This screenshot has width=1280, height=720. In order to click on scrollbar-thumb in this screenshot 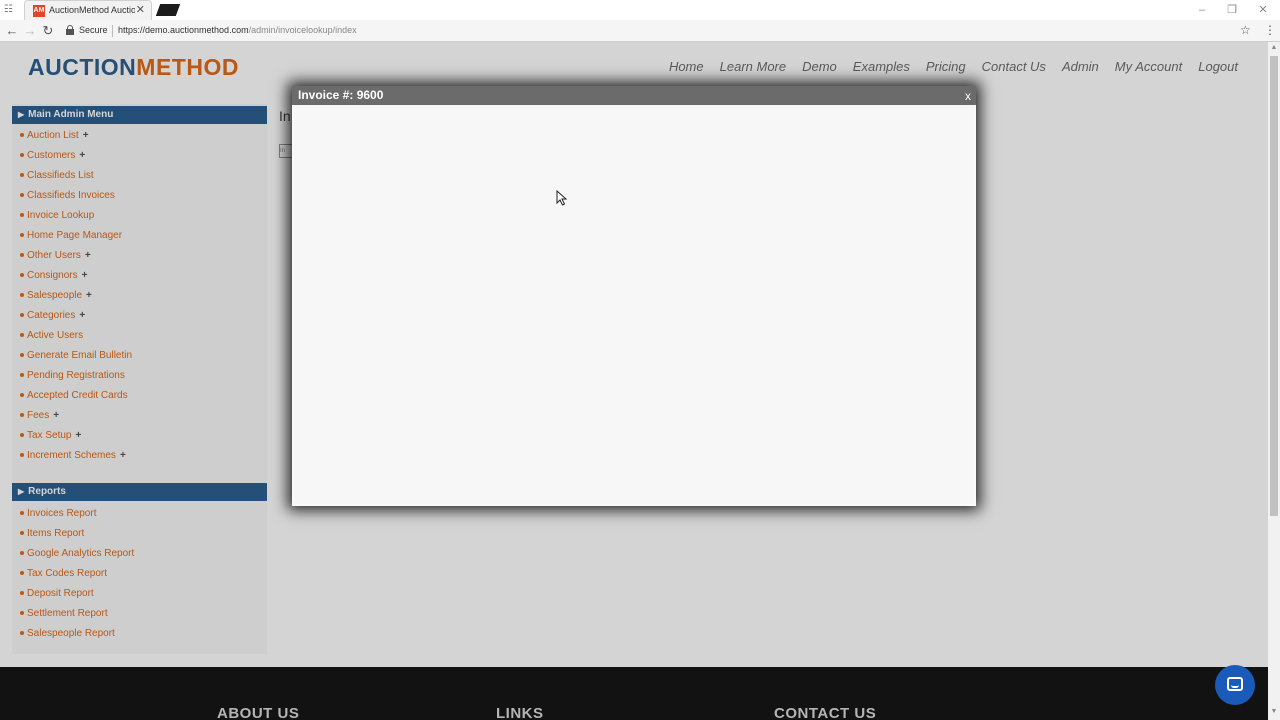, I will do `click(1274, 286)`.